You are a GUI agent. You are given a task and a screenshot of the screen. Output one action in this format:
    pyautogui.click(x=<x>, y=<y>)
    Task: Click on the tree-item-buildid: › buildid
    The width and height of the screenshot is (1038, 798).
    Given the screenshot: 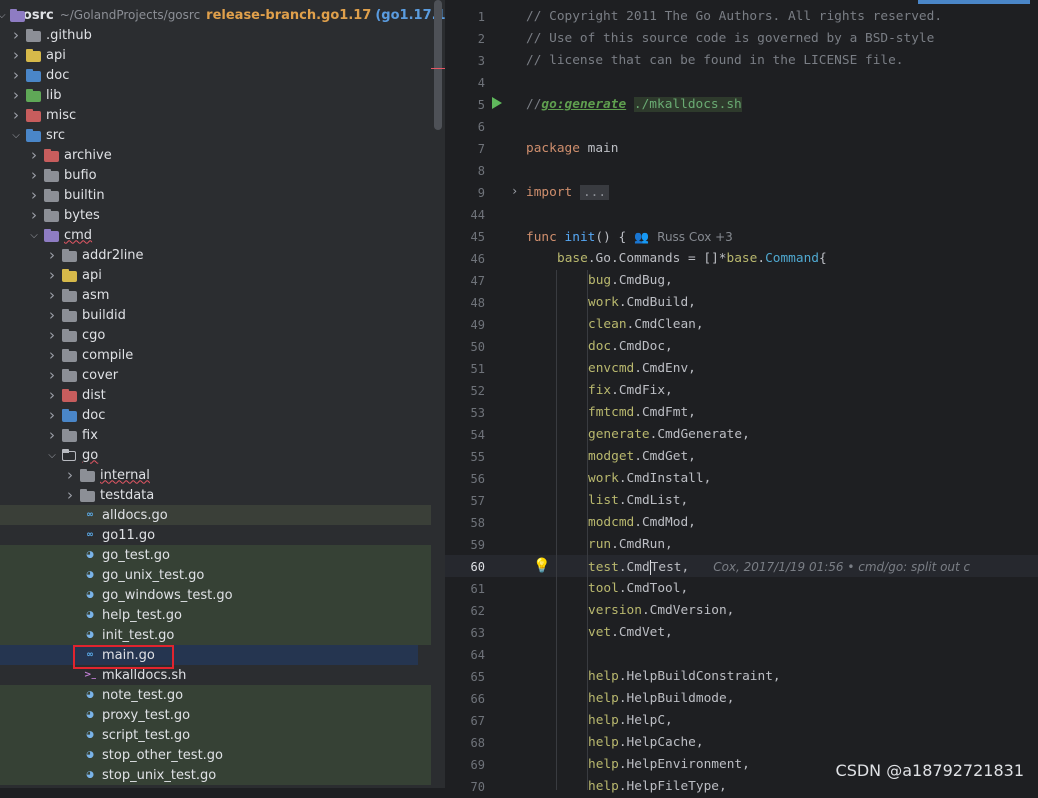 What is the action you would take?
    pyautogui.click(x=215, y=315)
    